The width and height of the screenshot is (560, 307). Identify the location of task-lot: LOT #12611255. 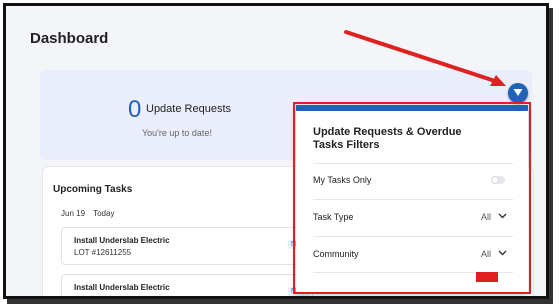
(103, 252).